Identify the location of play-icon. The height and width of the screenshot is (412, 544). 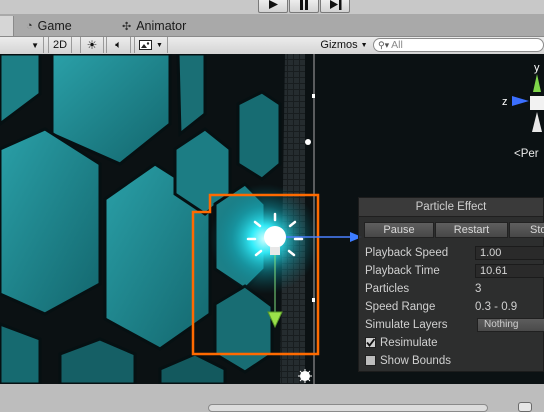
(273, 4).